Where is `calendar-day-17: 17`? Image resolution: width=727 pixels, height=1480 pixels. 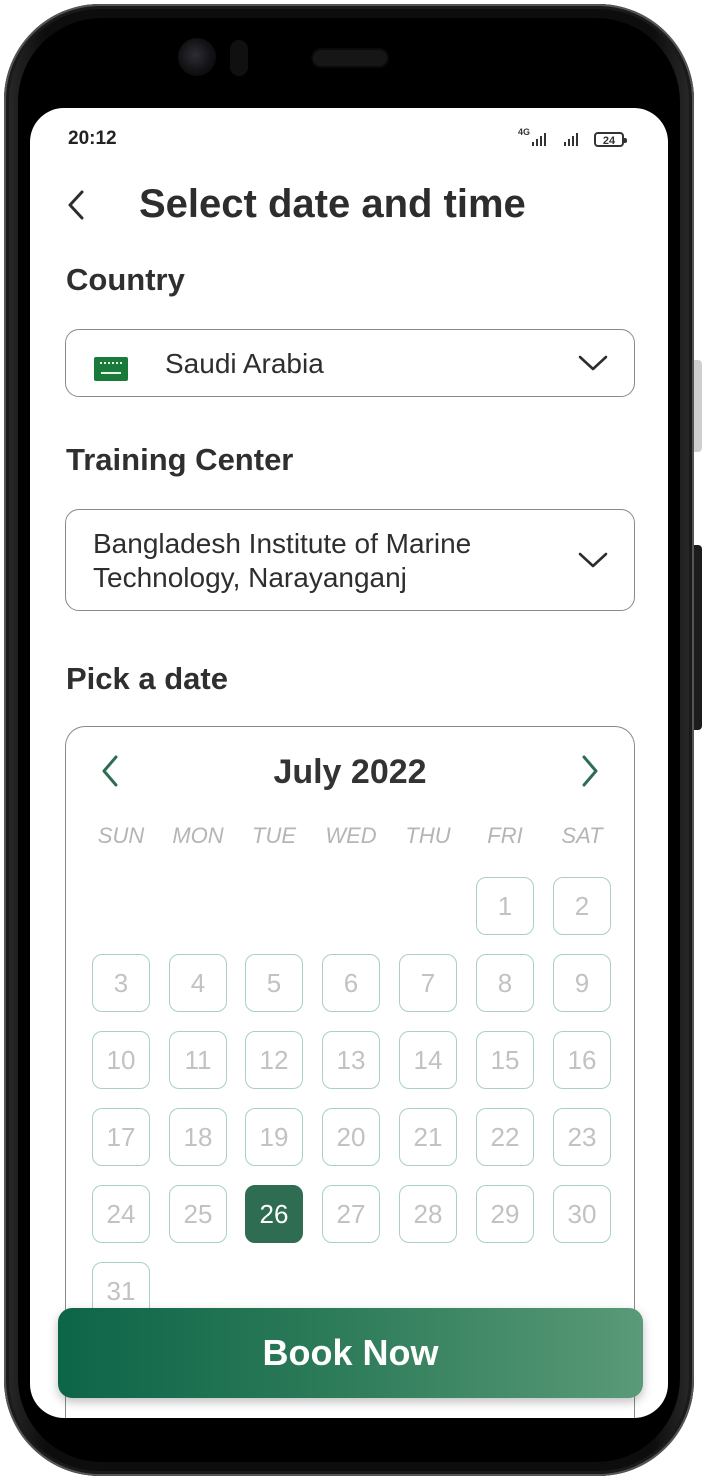 calendar-day-17: 17 is located at coordinates (121, 1137).